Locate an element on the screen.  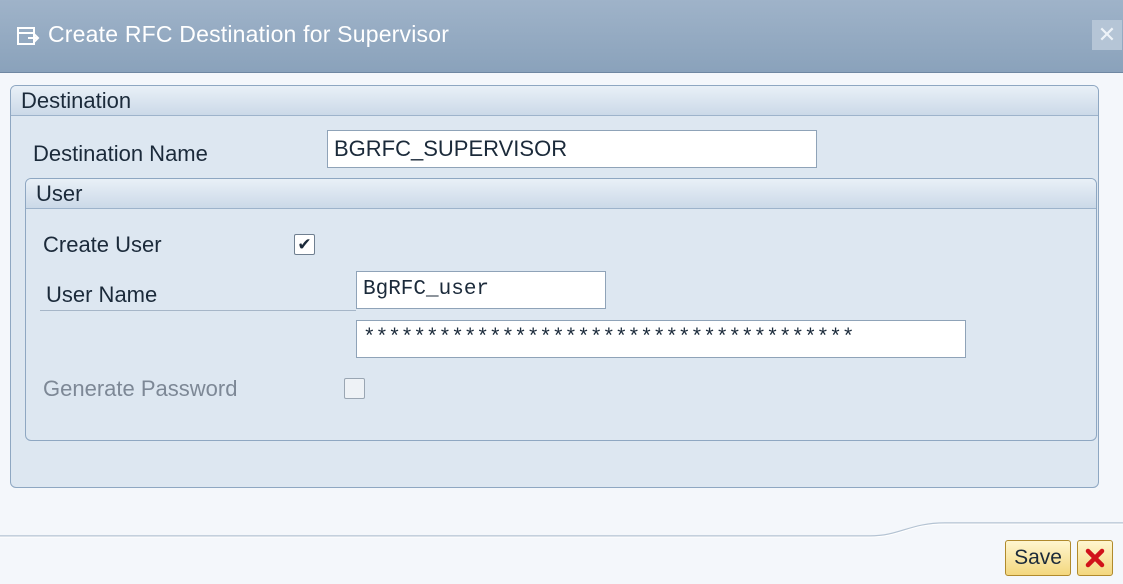
checkmark-icon: ✔ is located at coordinates (304, 244).